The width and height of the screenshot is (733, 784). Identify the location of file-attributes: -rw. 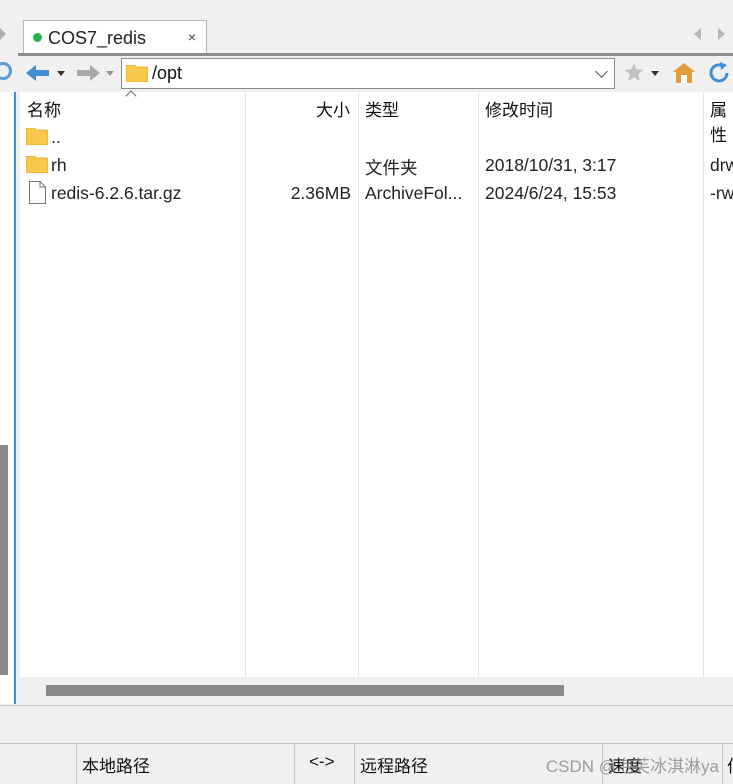
(721, 193).